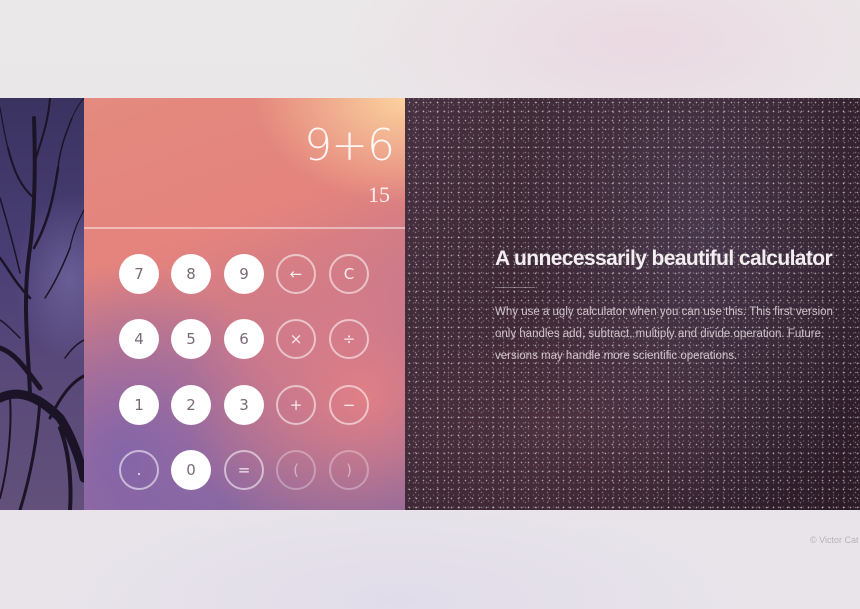 This screenshot has width=860, height=609. What do you see at coordinates (244, 228) in the screenshot?
I see `display-divider` at bounding box center [244, 228].